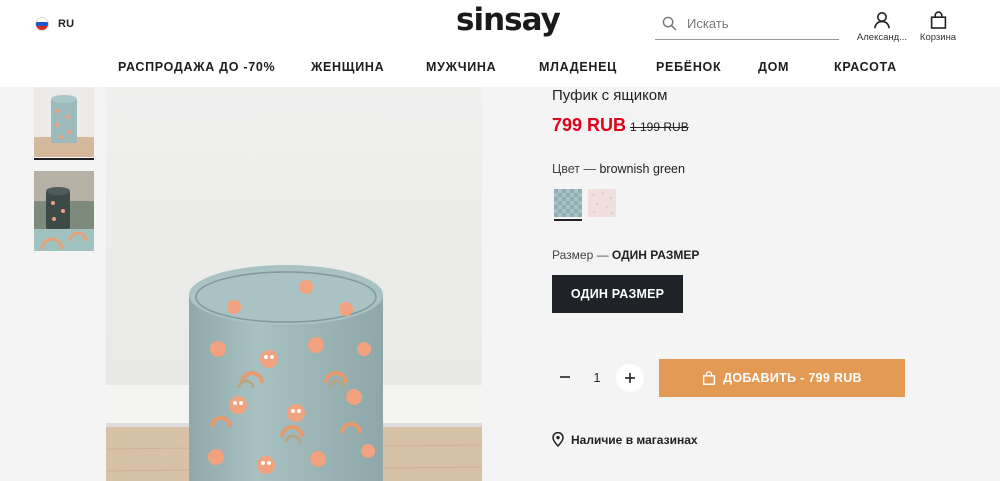 This screenshot has width=1000, height=481. What do you see at coordinates (762, 23) in the screenshot?
I see `search-input` at bounding box center [762, 23].